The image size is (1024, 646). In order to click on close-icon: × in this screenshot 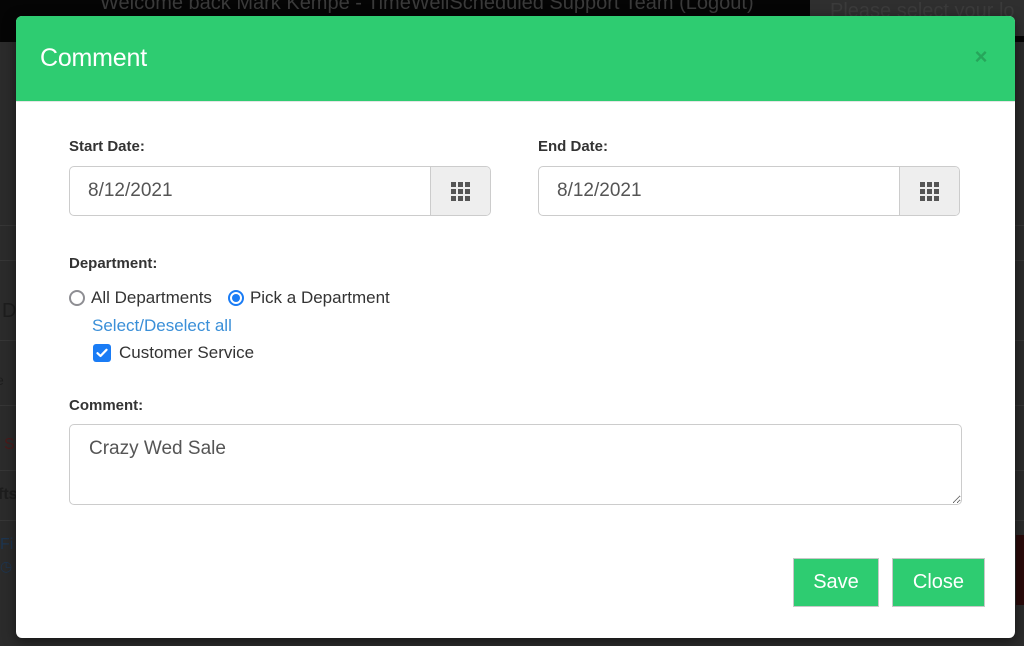, I will do `click(981, 57)`.